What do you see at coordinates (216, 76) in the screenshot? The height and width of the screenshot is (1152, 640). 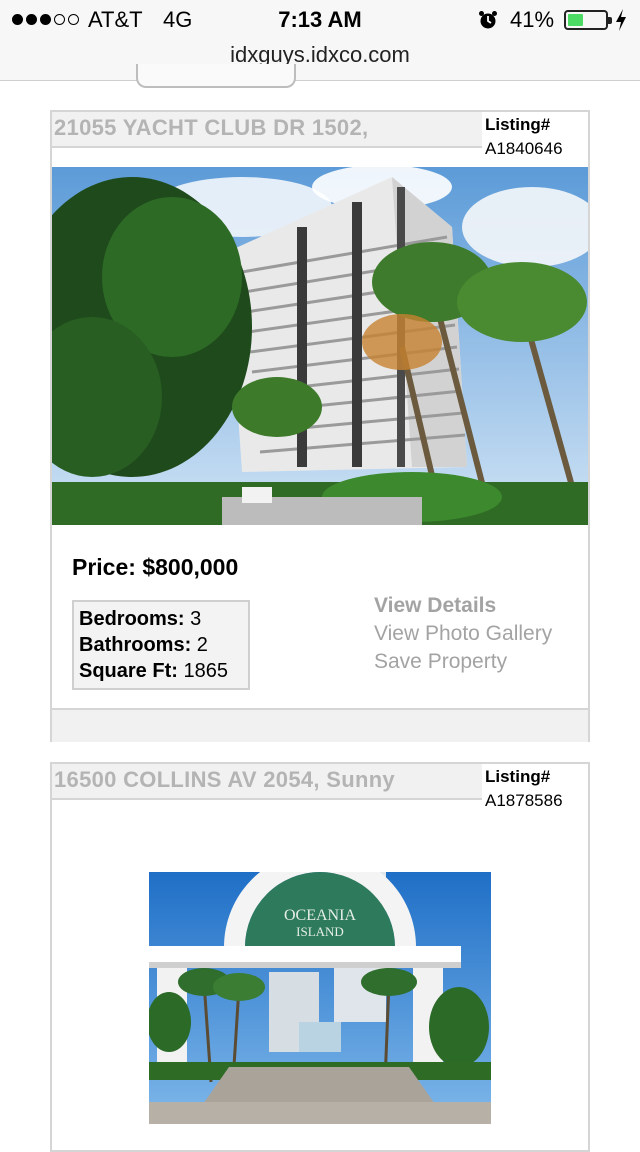 I see `search-button-partial` at bounding box center [216, 76].